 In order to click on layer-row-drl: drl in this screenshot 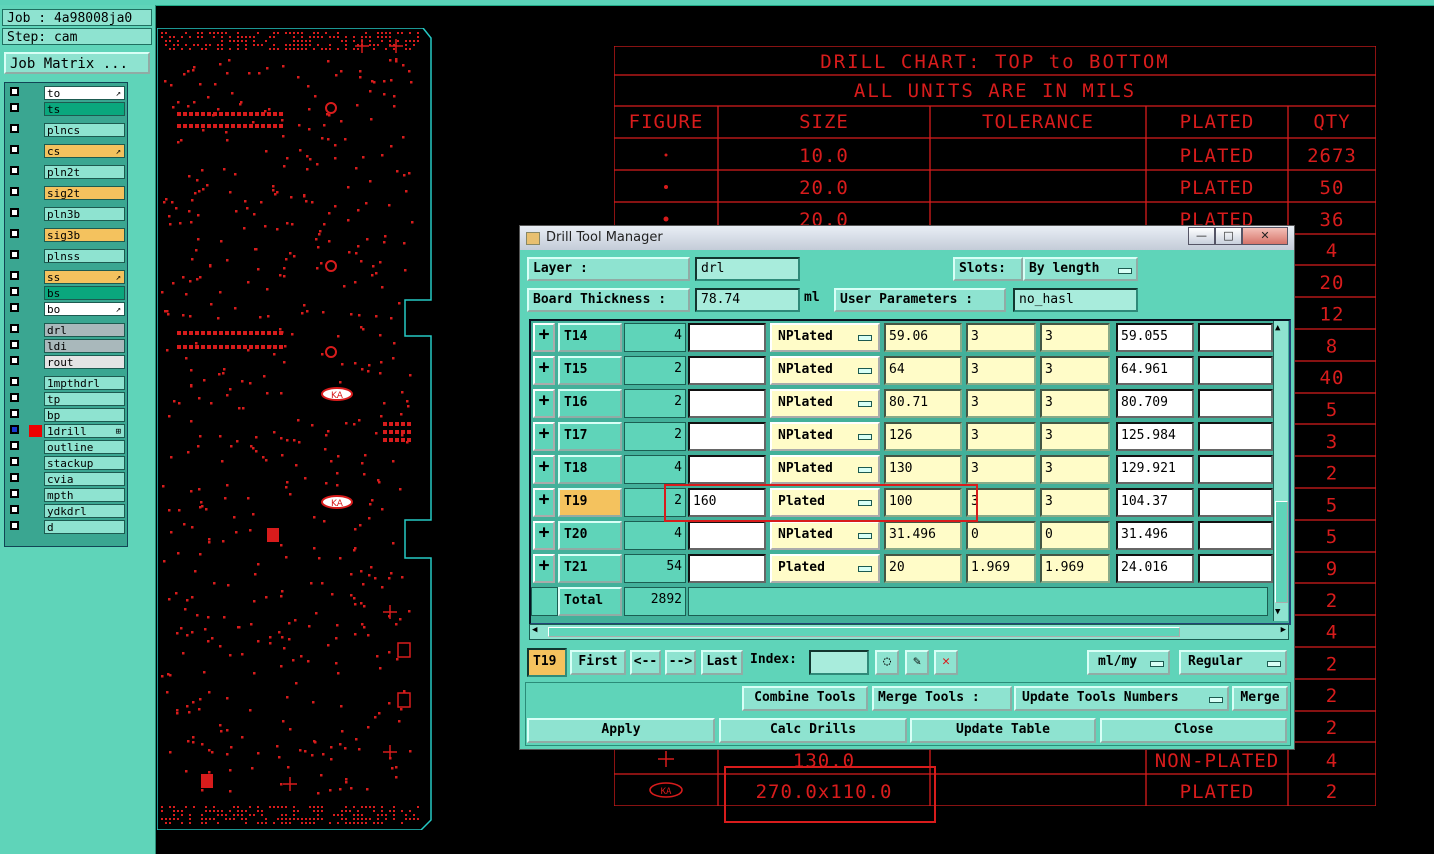, I will do `click(66, 330)`.